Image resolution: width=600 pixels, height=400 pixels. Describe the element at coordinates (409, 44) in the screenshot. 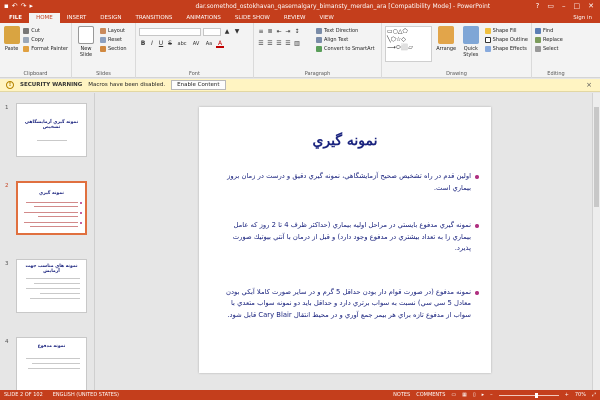

I see `shapes-gallery: ▭○△⬠ ╲⬡☆◇ ⟶⬭⬜▱` at that location.